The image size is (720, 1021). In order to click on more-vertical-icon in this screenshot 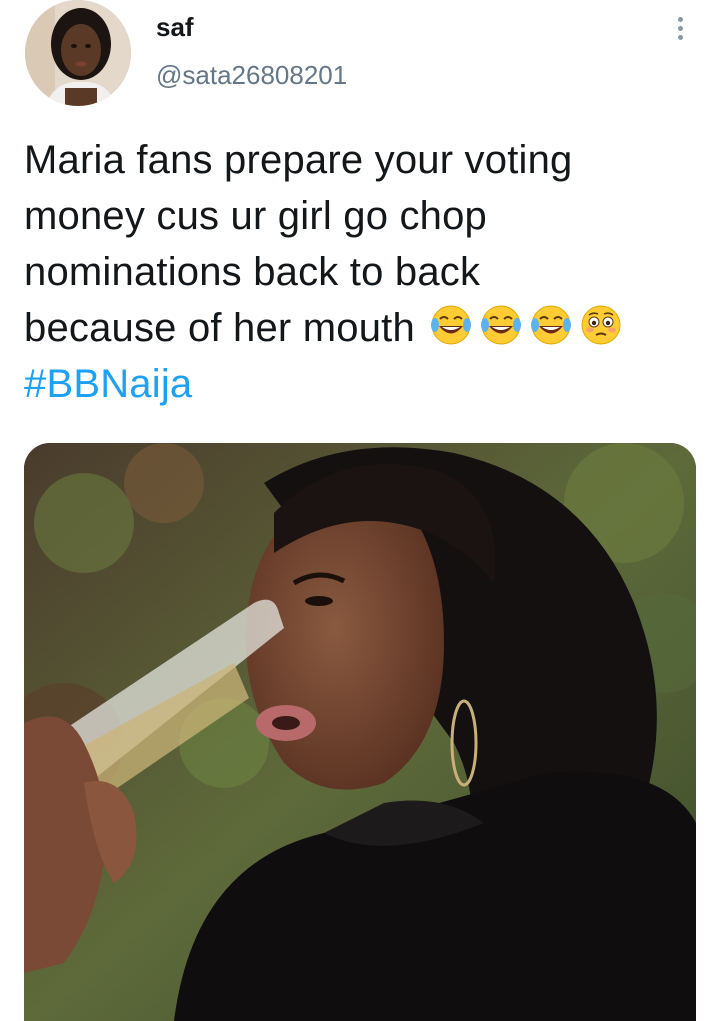, I will do `click(680, 19)`.